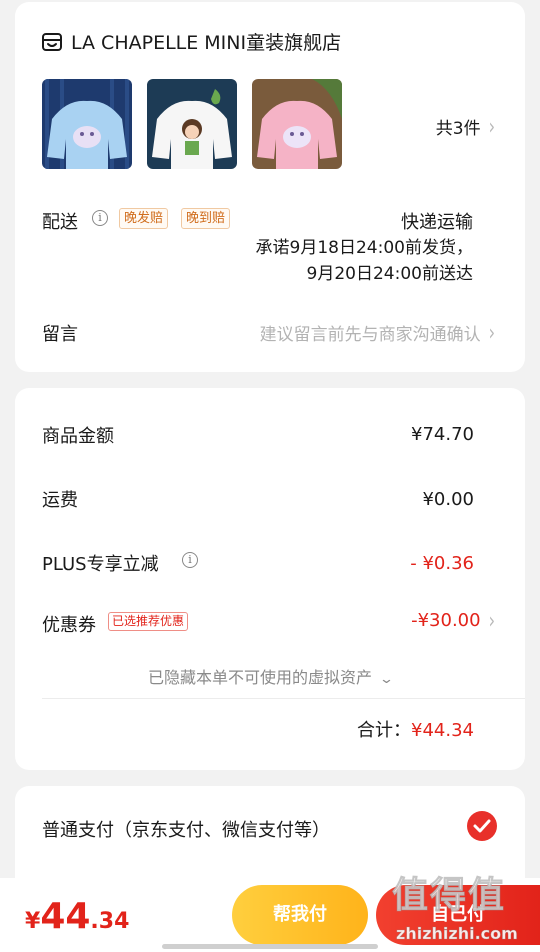  I want to click on note-input: 建议留言前先与商家沟通确认 ›, so click(377, 332).